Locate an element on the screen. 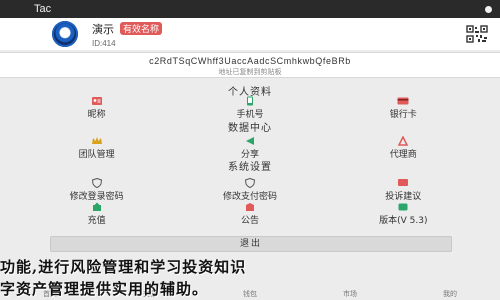 The height and width of the screenshot is (300, 500). section-title-system: 系统设置 is located at coordinates (250, 167).